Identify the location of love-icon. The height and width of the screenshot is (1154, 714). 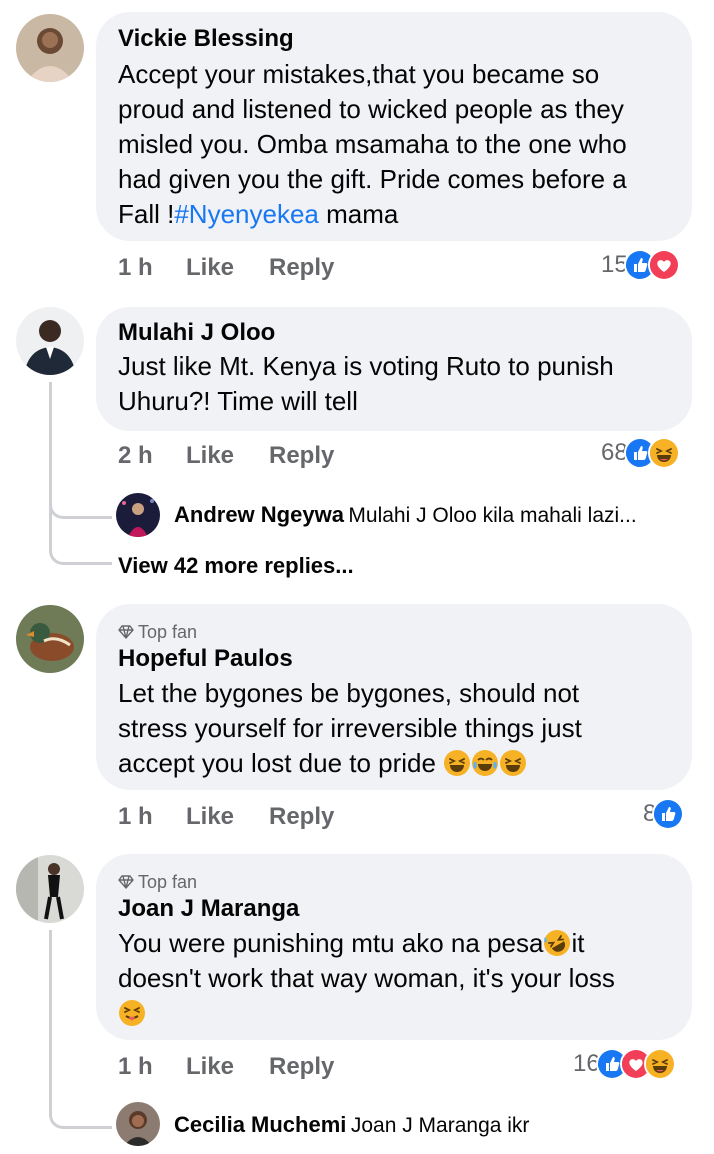
(663, 265).